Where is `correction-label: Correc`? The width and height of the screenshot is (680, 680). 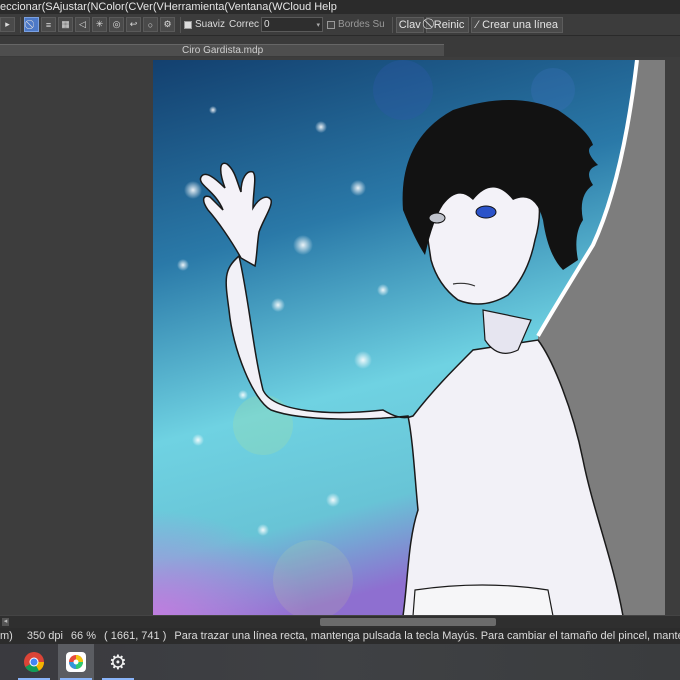
correction-label: Correc is located at coordinates (244, 24).